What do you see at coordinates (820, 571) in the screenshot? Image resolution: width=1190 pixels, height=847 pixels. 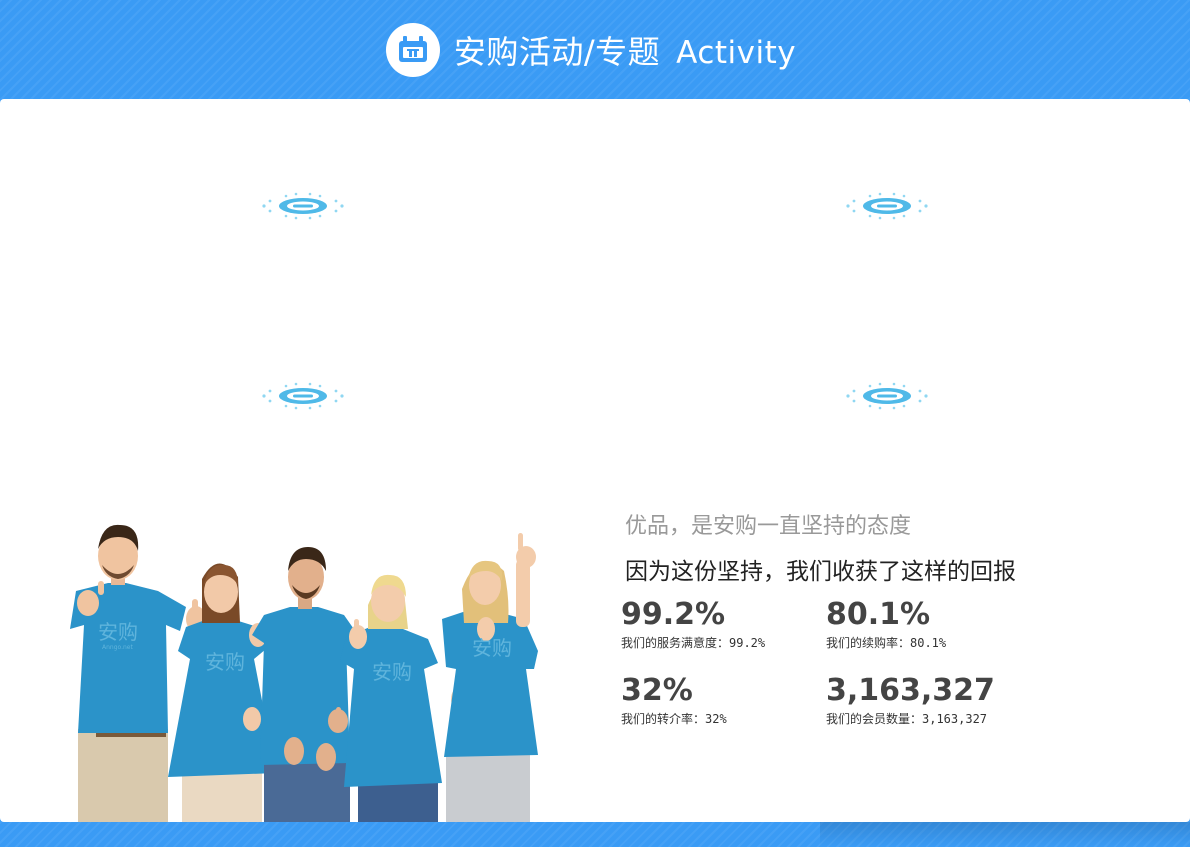 I see `slogan-secondary: 因为这份坚持，我们收获了这样的回报` at bounding box center [820, 571].